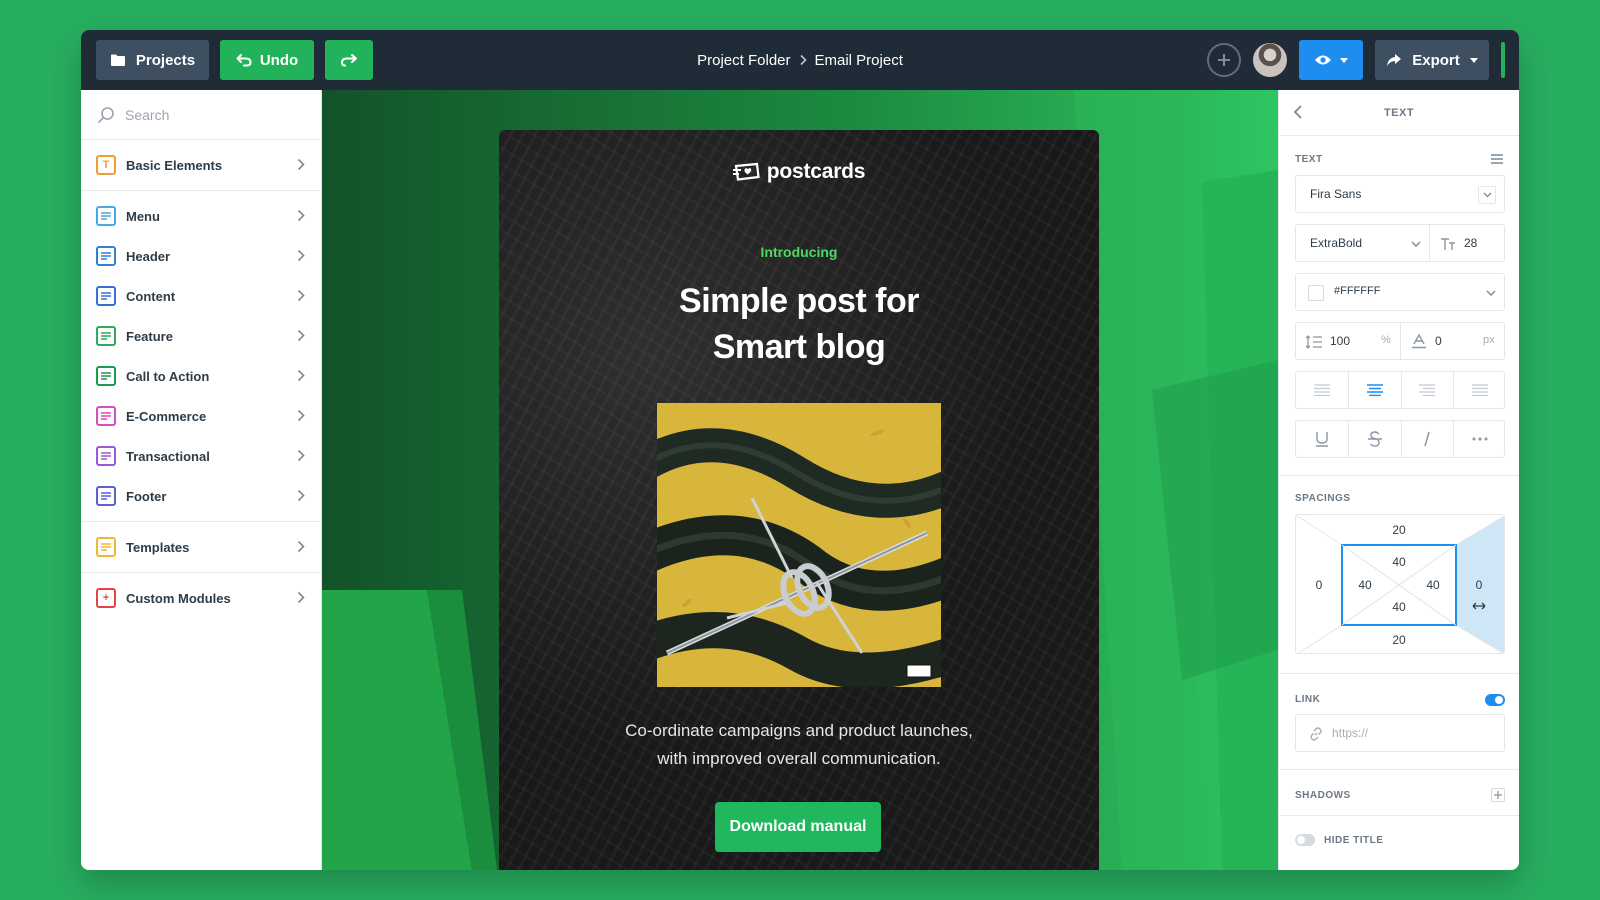 The height and width of the screenshot is (900, 1600). I want to click on transaction-block-icon, so click(106, 456).